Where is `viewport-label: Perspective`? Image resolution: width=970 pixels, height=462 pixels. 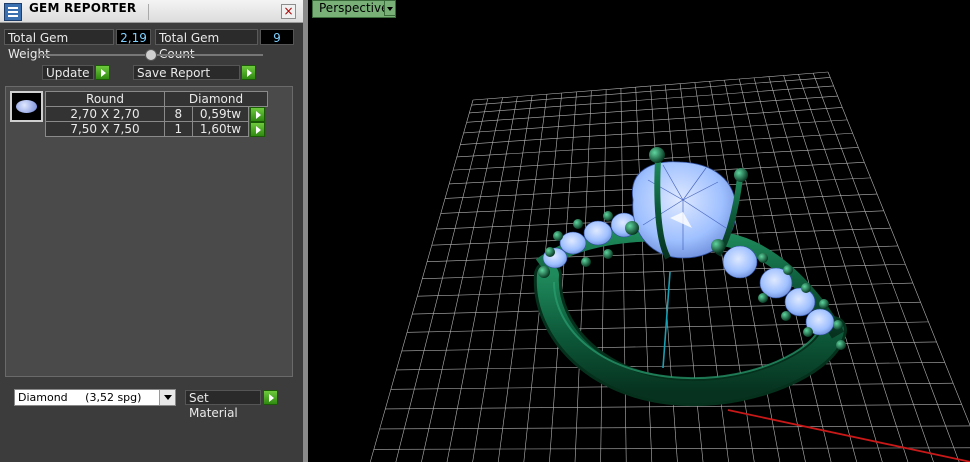 viewport-label: Perspective is located at coordinates (354, 9).